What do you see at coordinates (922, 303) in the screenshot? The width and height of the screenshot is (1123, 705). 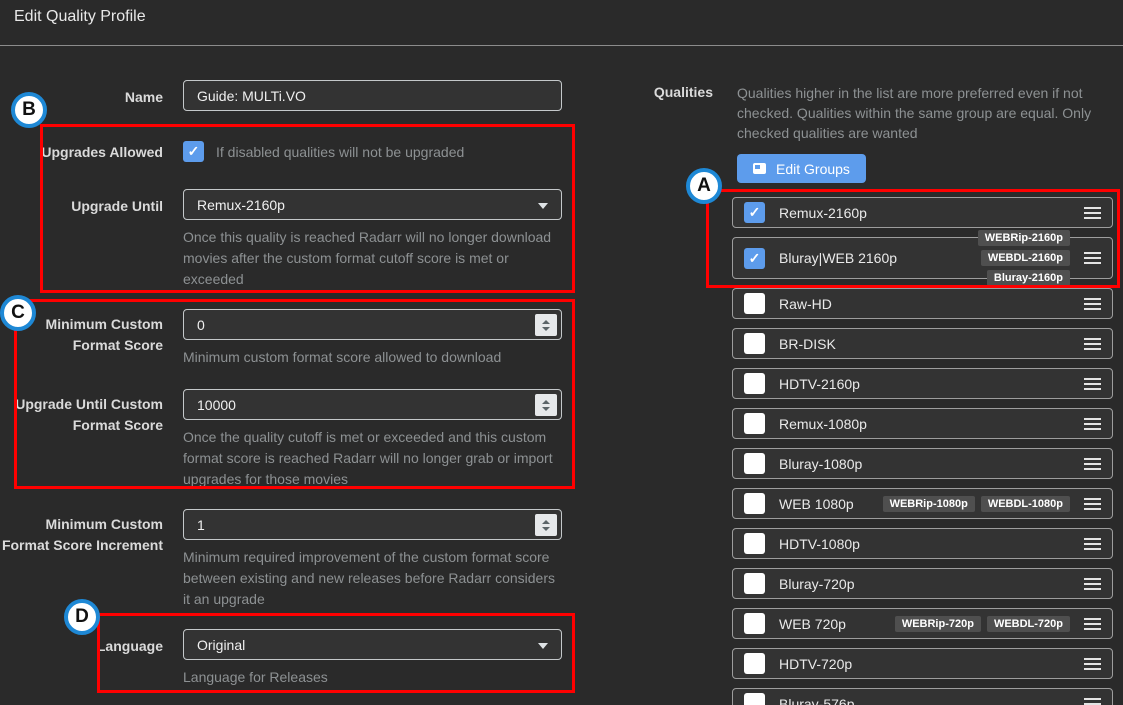 I see `quality-list-item: Raw-HD` at bounding box center [922, 303].